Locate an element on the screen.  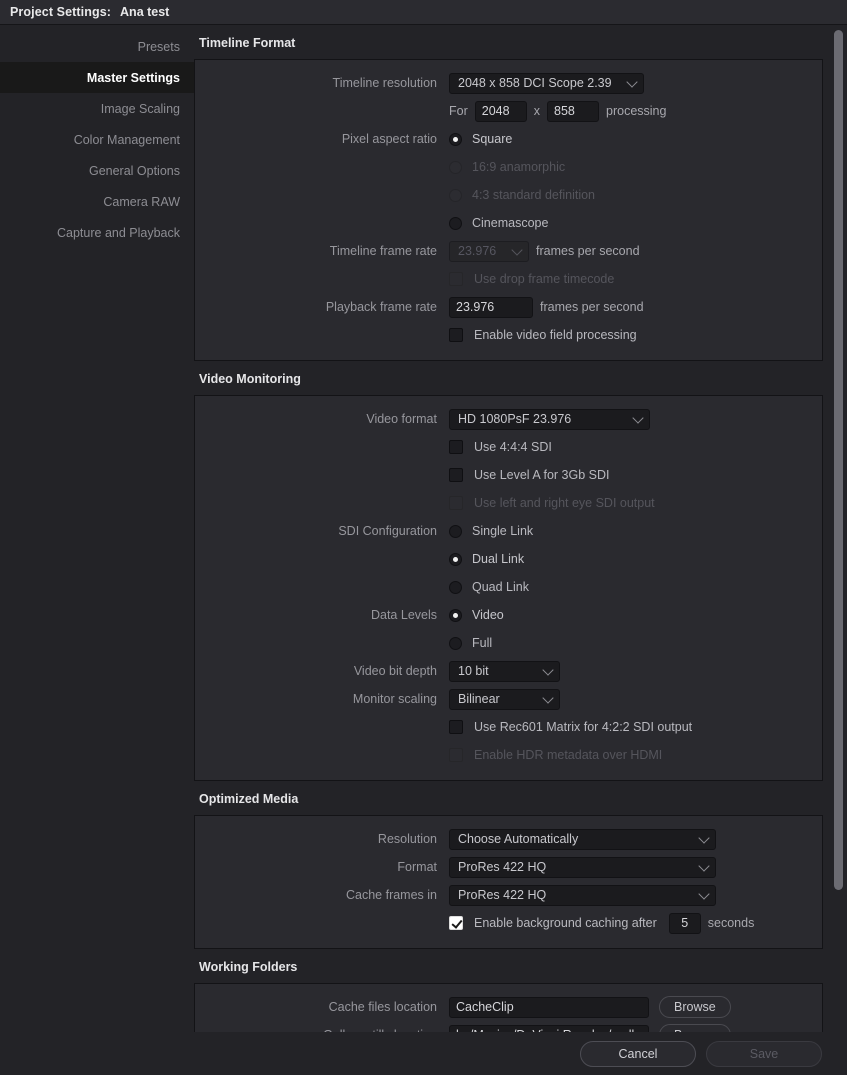
radio-pixel-aspect-square: Square is located at coordinates (480, 139).